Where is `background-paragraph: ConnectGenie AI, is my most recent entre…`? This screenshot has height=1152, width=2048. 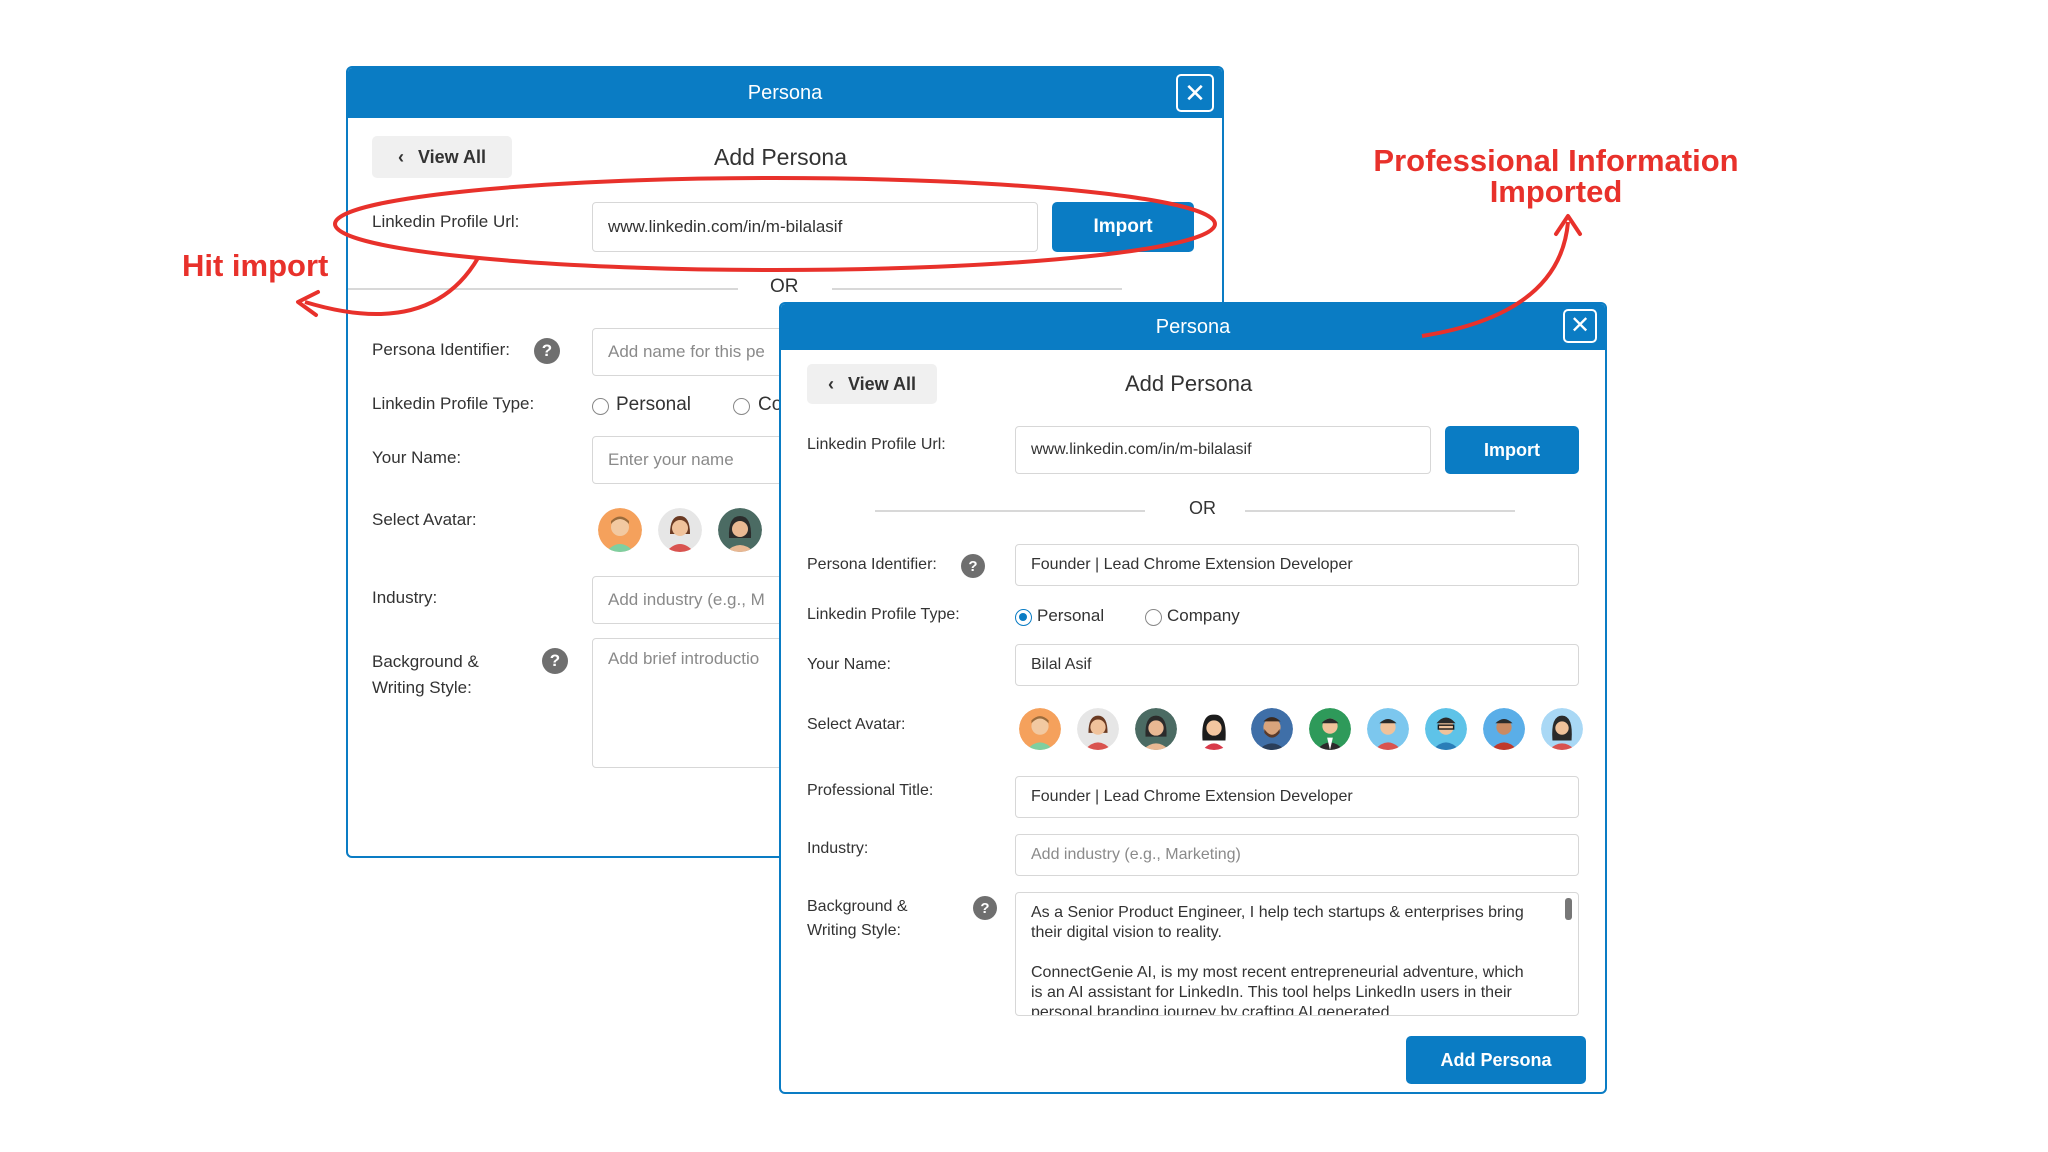 background-paragraph: ConnectGenie AI, is my most recent entre… is located at coordinates (1277, 990).